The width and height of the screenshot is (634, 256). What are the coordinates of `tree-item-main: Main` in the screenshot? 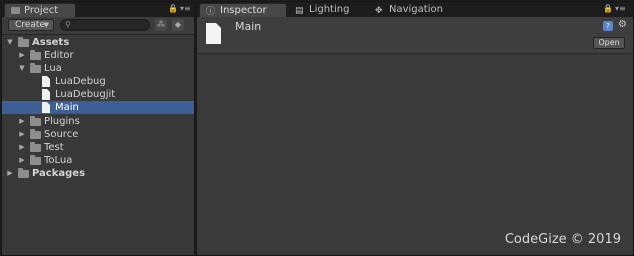 It's located at (98, 107).